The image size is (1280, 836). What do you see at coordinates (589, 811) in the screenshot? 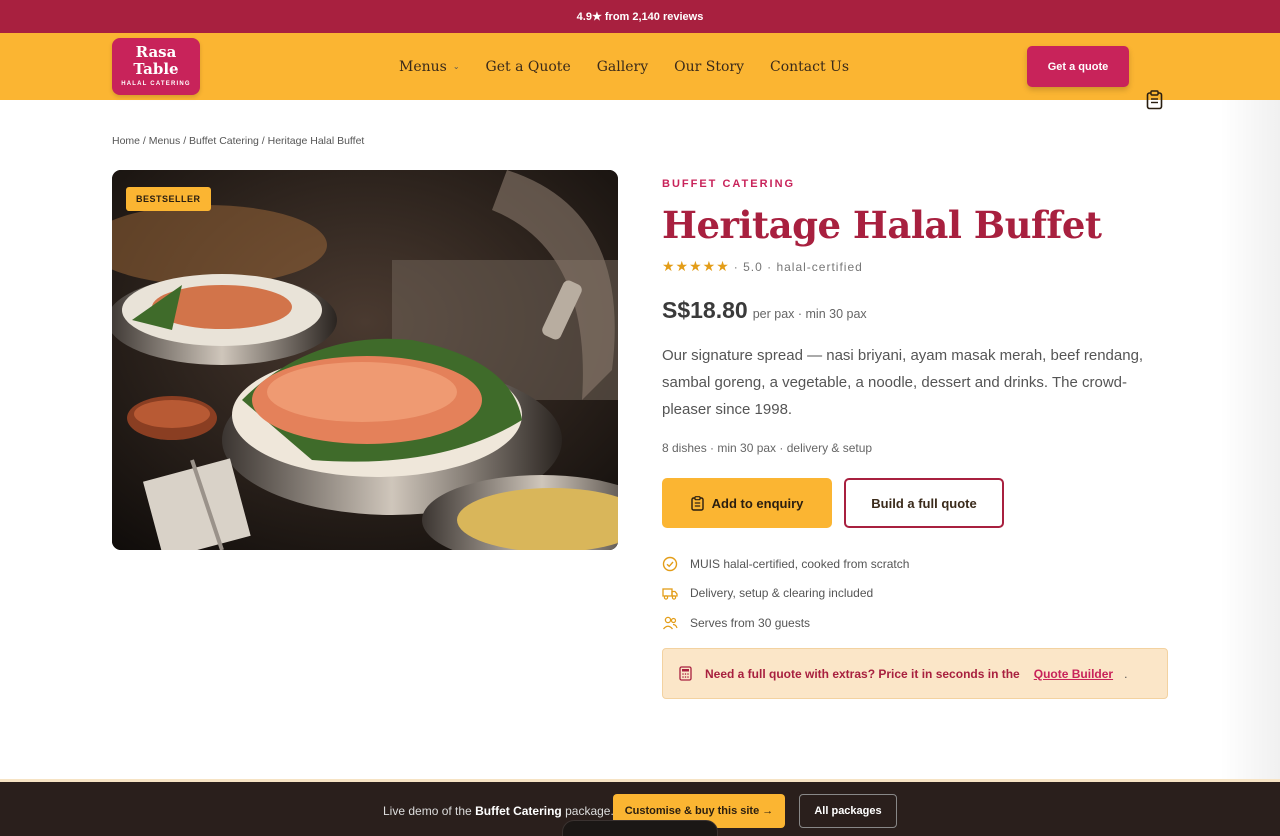
I see `demo-bar-suffix: package.` at bounding box center [589, 811].